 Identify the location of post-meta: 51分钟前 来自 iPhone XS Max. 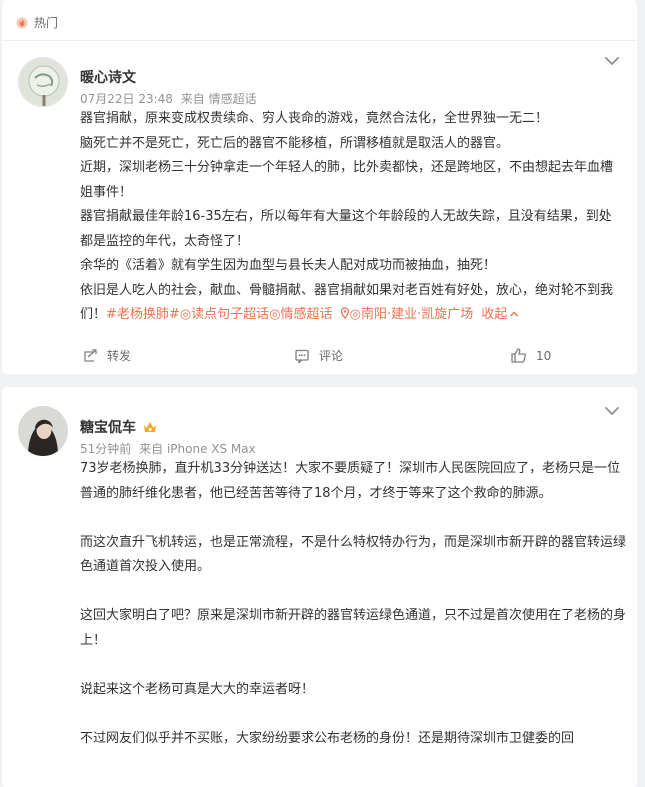
(168, 448).